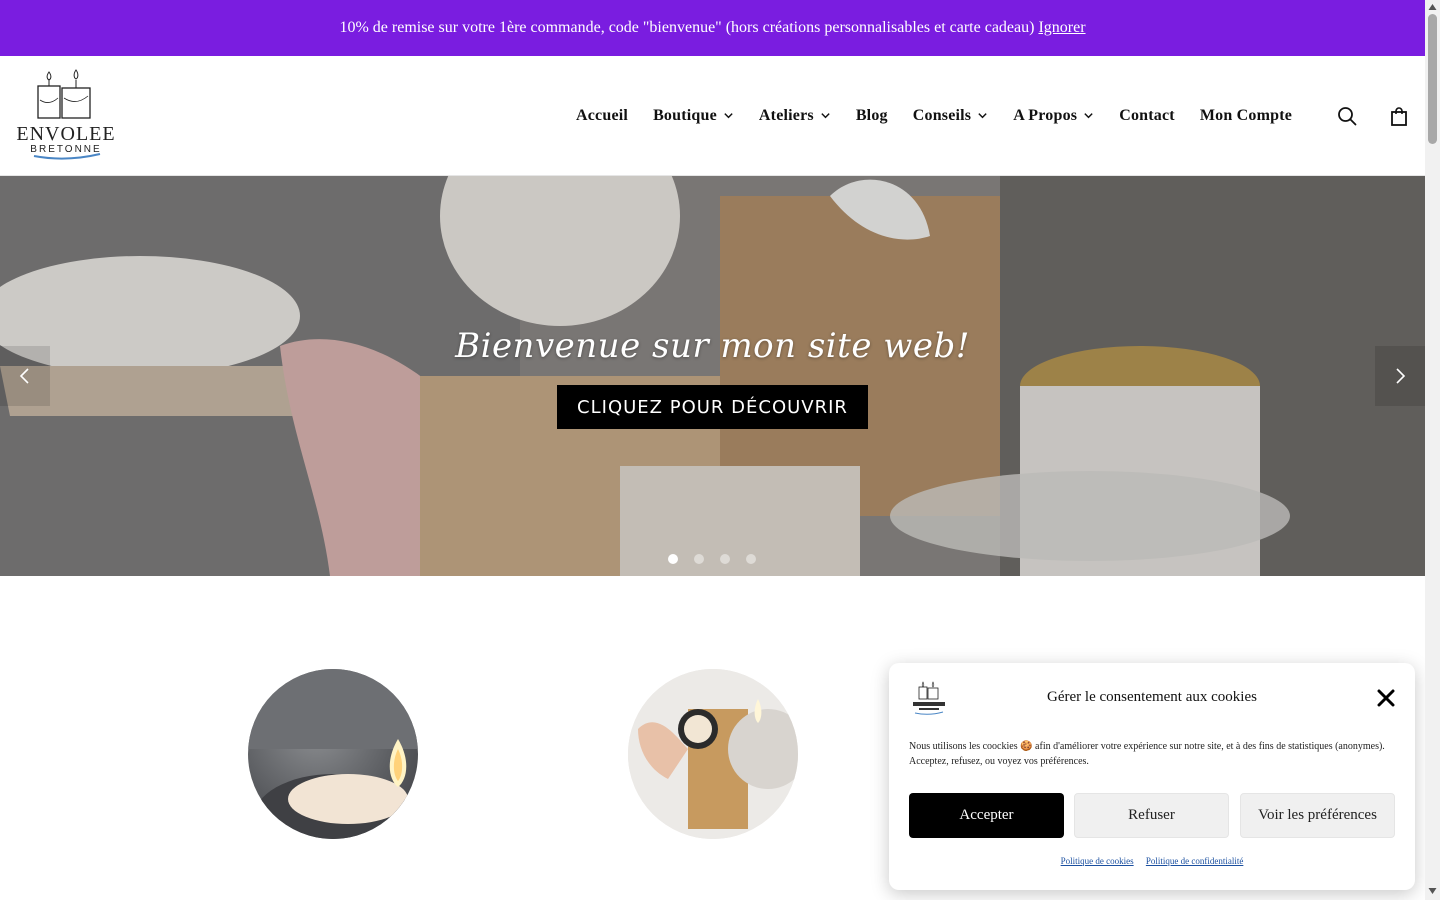 The image size is (1440, 900). I want to click on nav-item-boutique: Boutique, so click(693, 116).